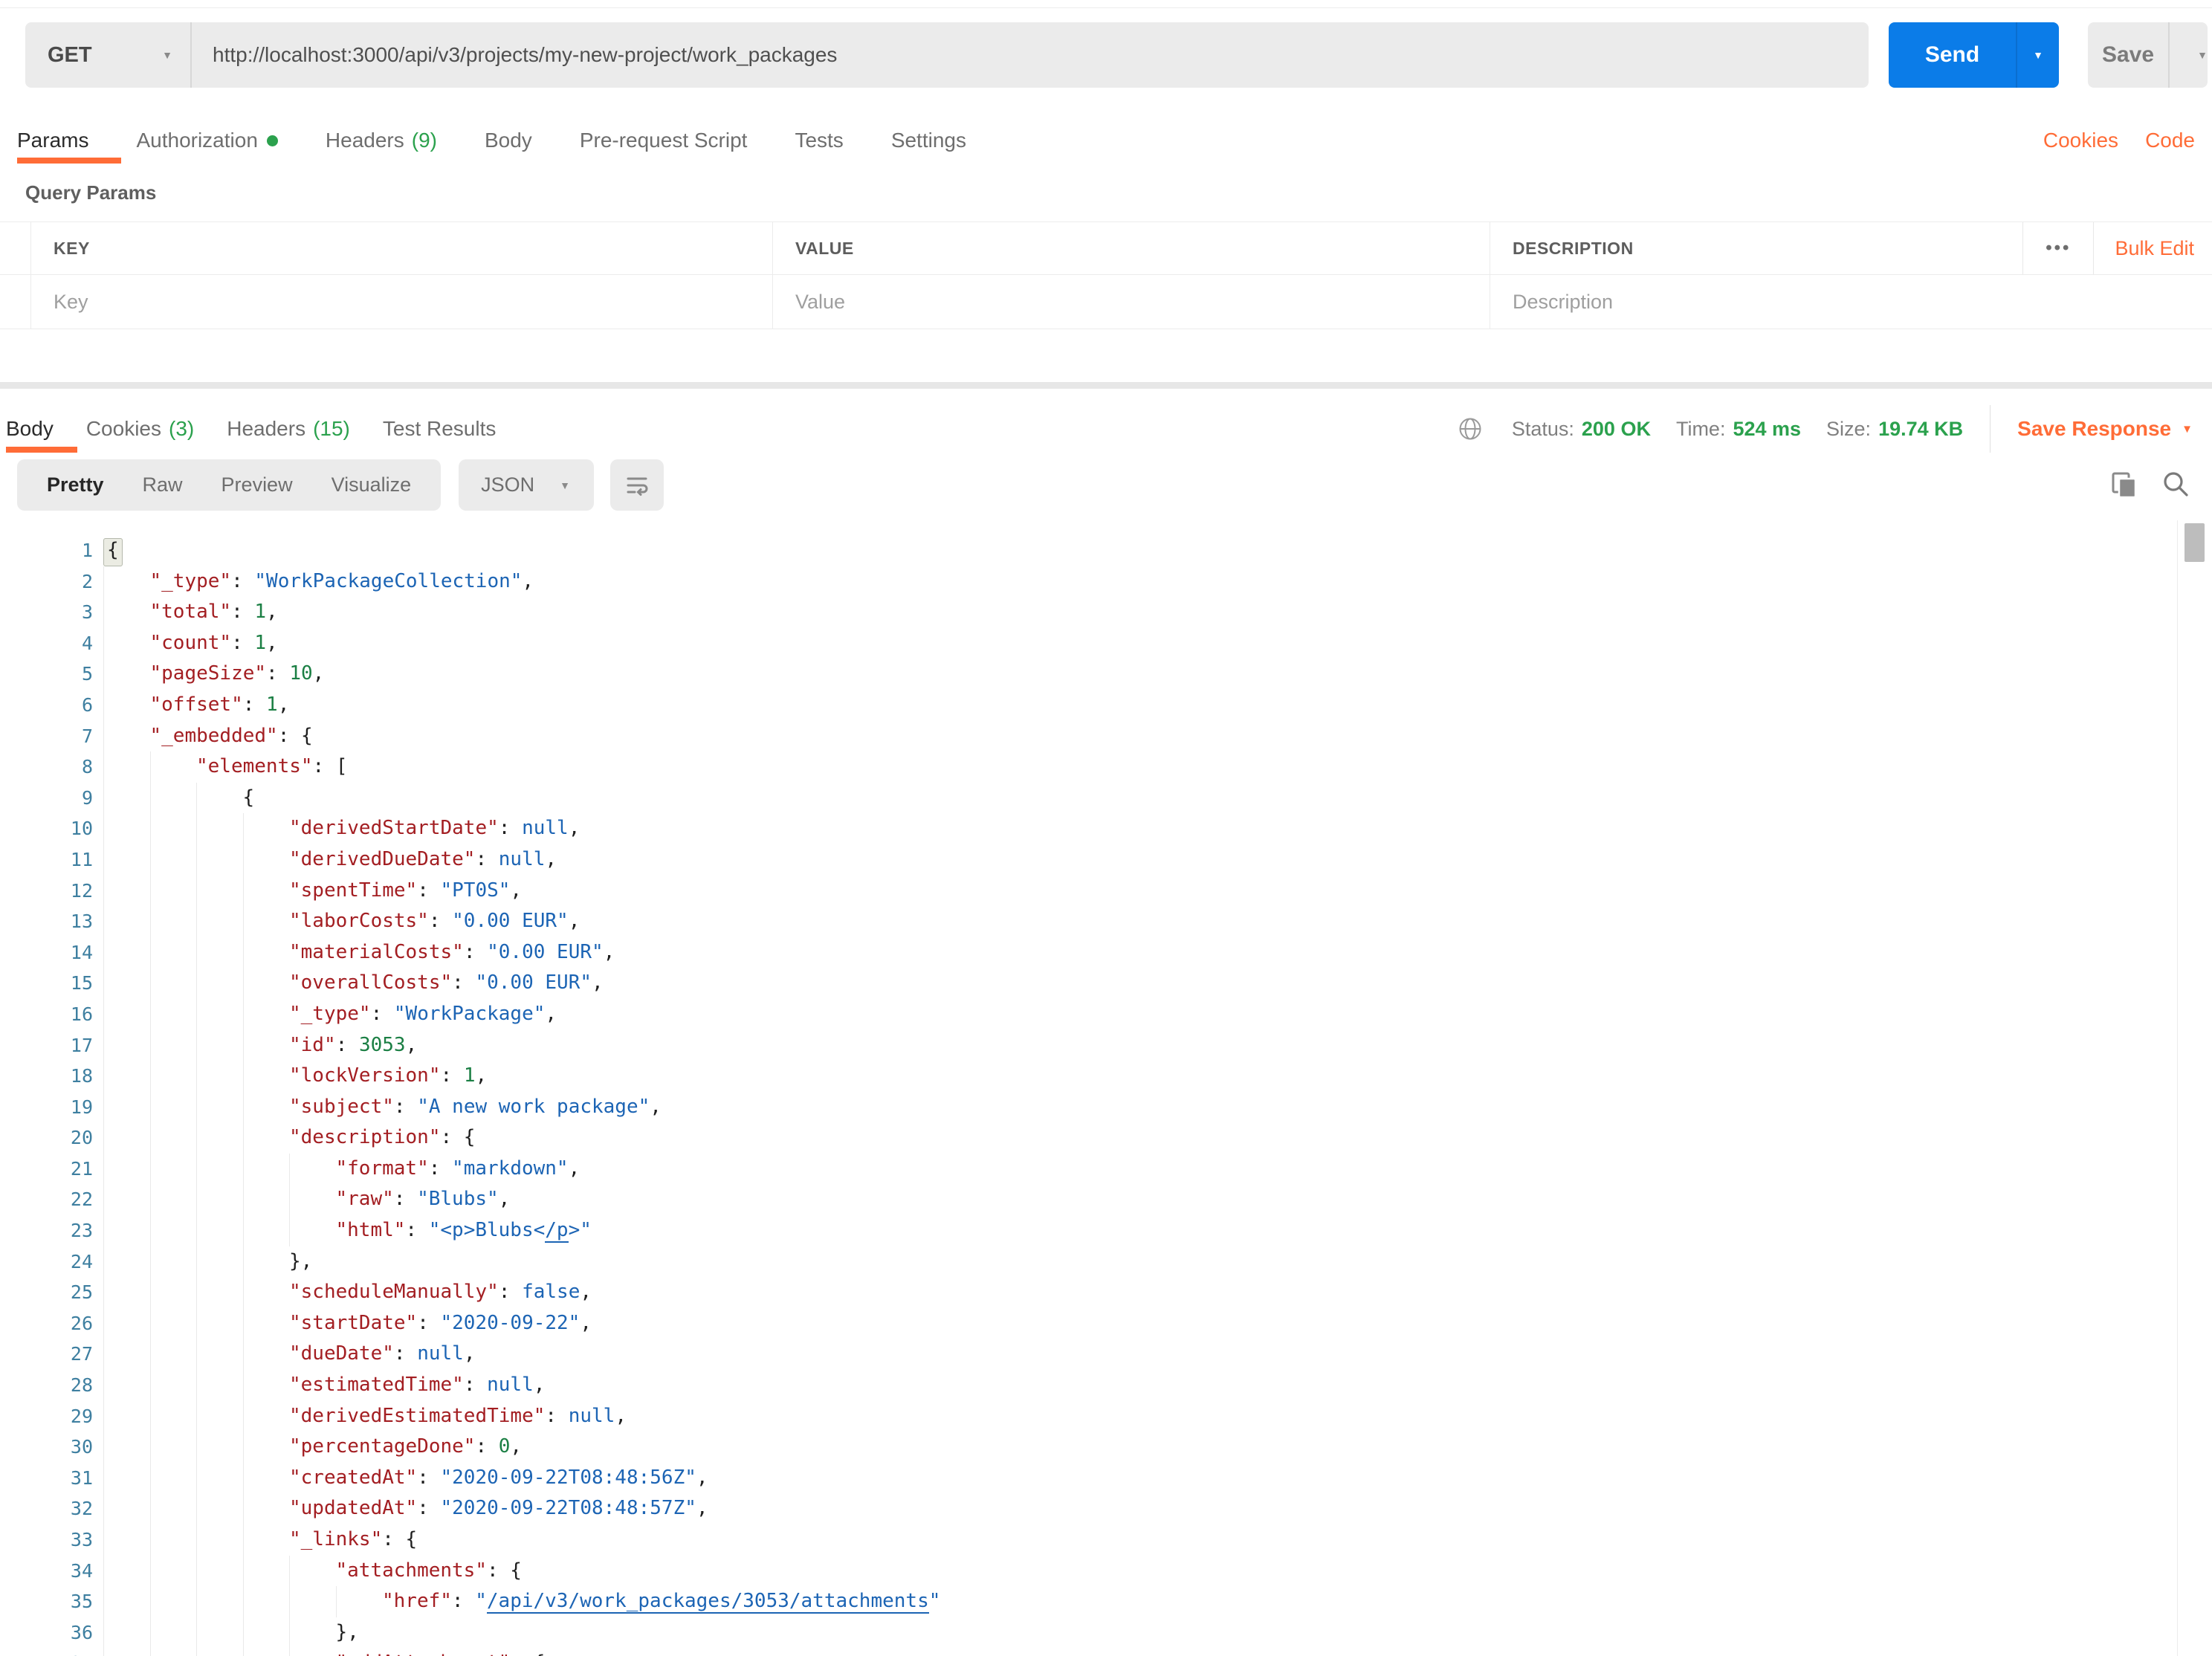 This screenshot has height=1656, width=2212. I want to click on view-raw: Raw, so click(162, 485).